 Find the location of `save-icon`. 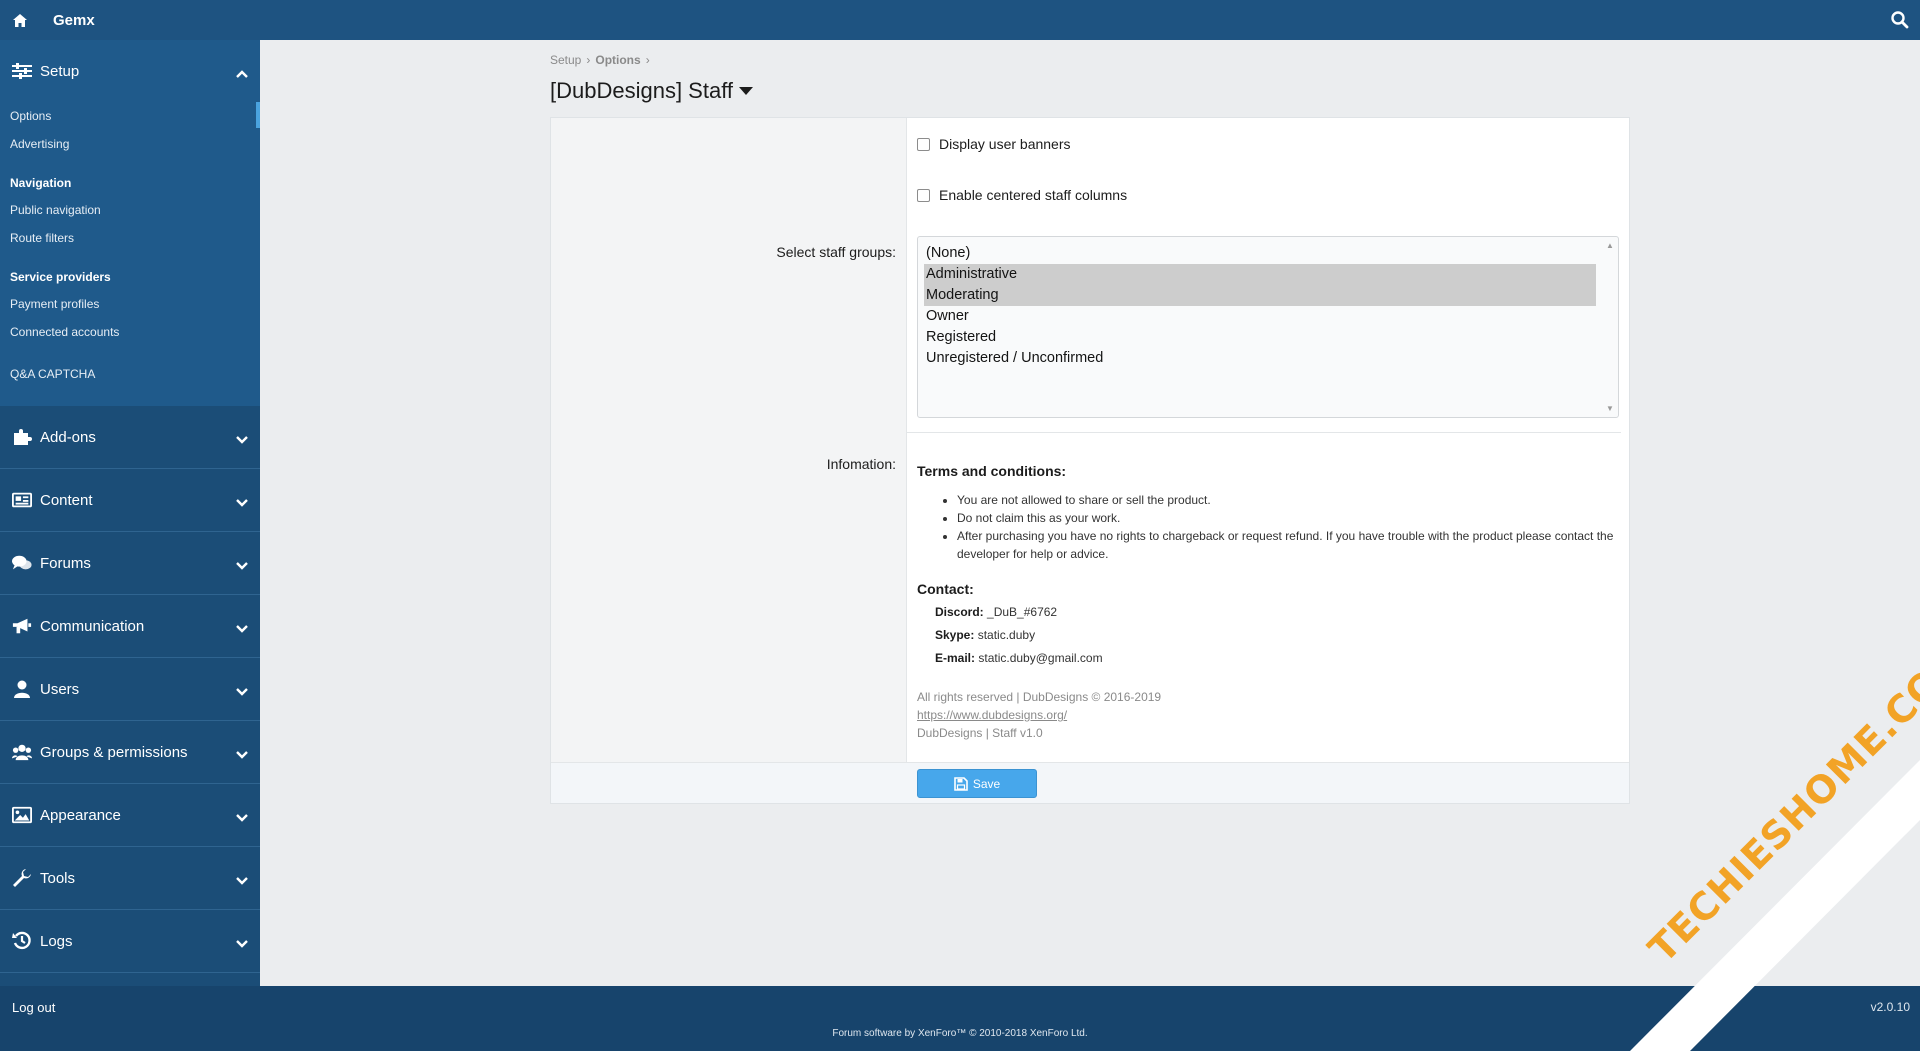

save-icon is located at coordinates (961, 783).